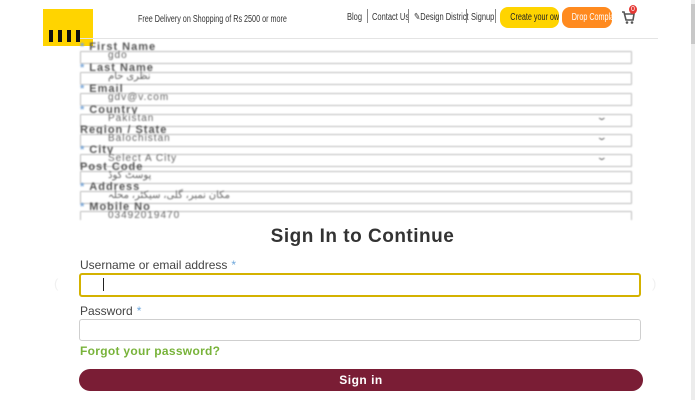 The image size is (700, 400). I want to click on create-your-own-button: Create your own, so click(529, 17).